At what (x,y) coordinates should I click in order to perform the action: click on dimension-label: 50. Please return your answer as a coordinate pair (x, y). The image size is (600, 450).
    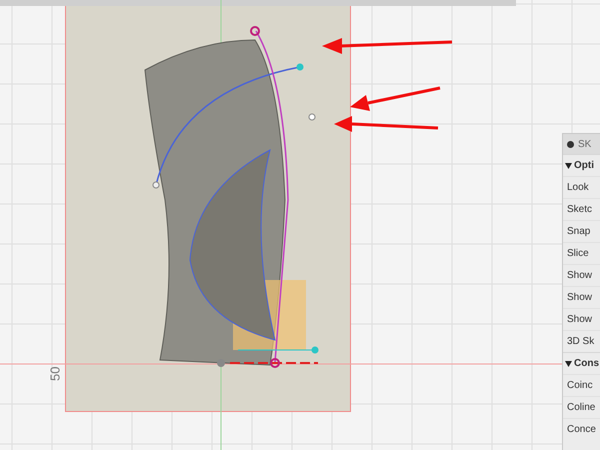
    Looking at the image, I should click on (55, 373).